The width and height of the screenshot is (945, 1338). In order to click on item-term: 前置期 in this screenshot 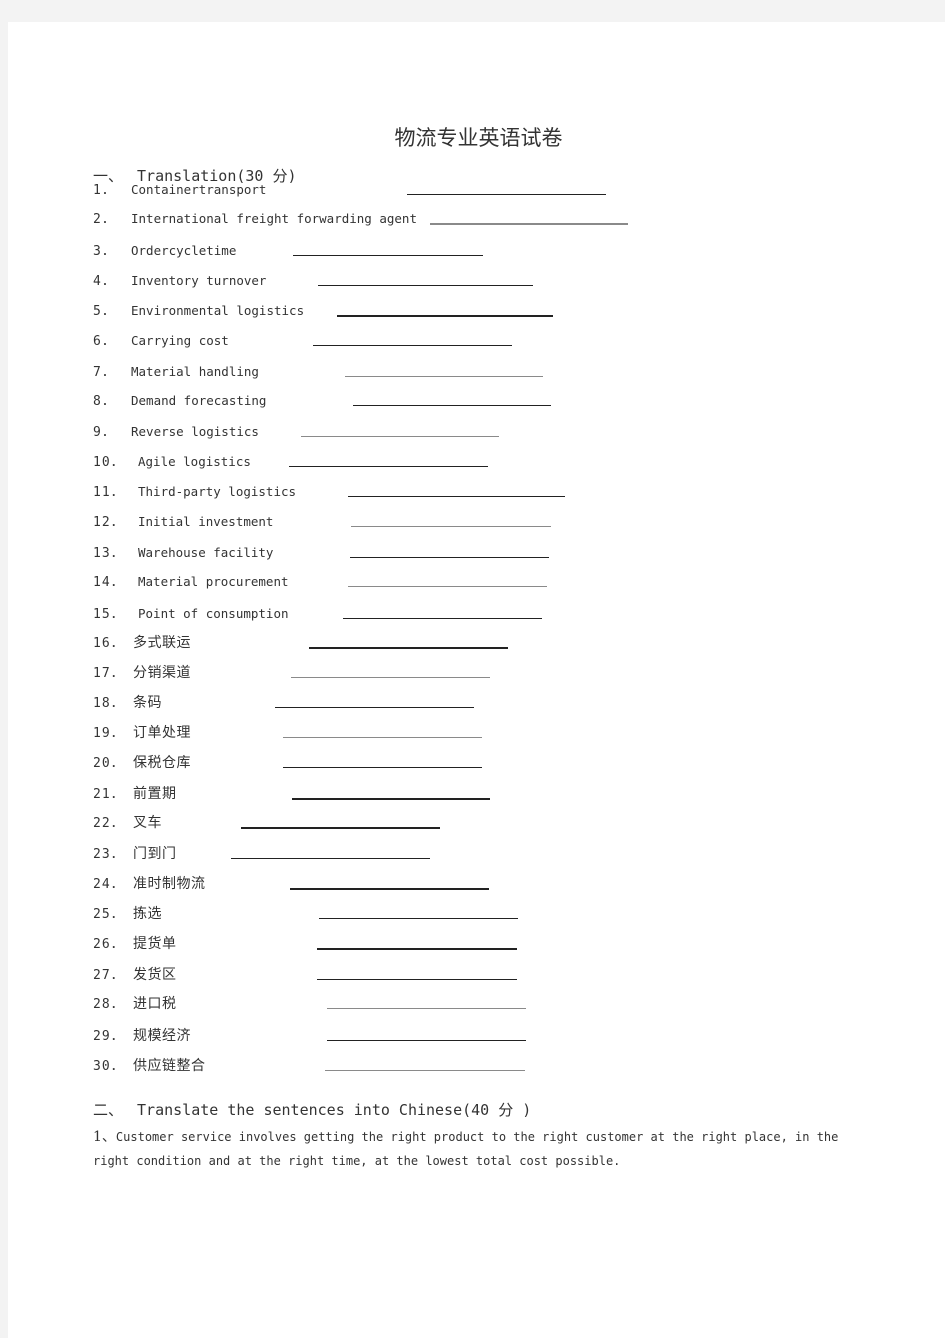, I will do `click(155, 794)`.